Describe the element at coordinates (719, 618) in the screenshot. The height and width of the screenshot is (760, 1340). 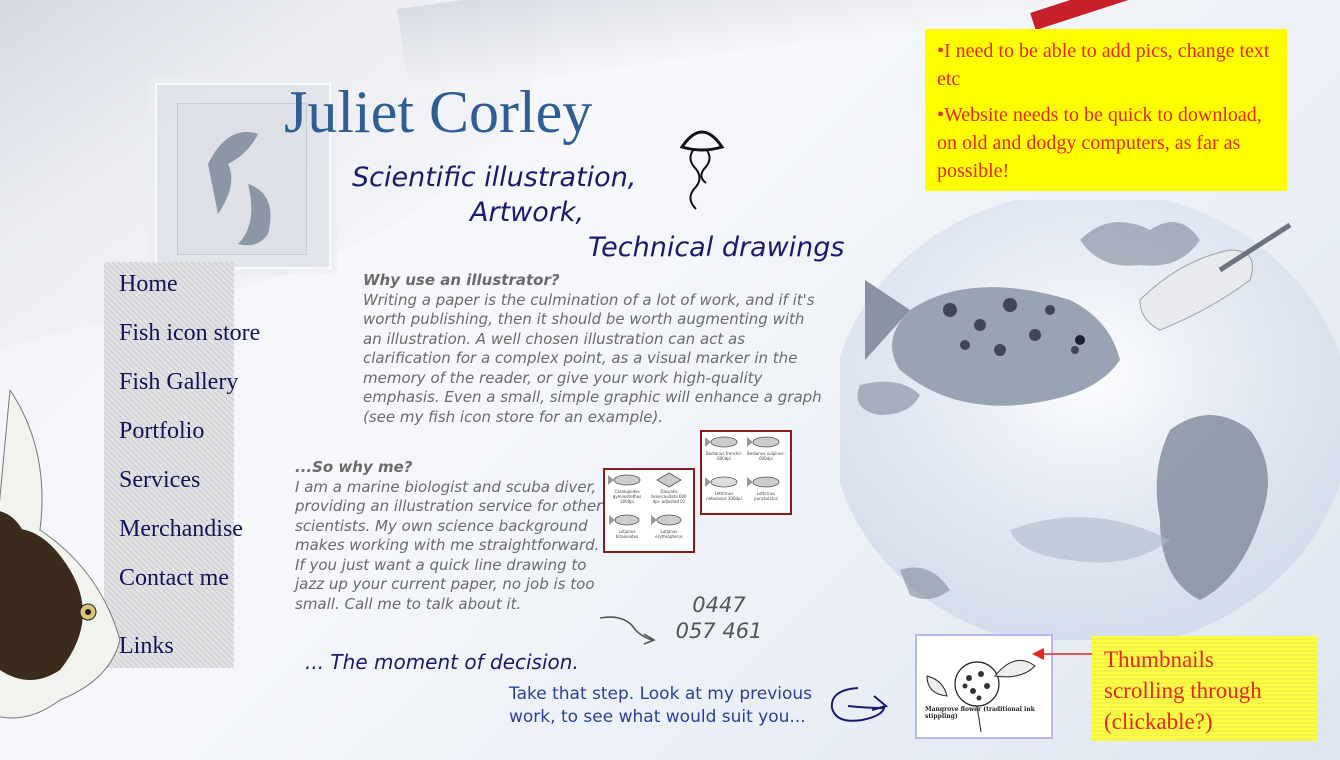
I see `phone-number: 0447 057 461` at that location.